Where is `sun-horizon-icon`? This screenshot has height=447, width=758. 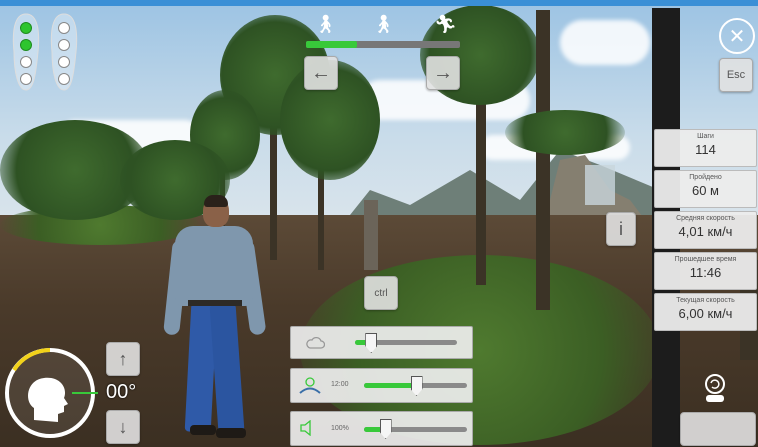 sun-horizon-icon is located at coordinates (310, 385).